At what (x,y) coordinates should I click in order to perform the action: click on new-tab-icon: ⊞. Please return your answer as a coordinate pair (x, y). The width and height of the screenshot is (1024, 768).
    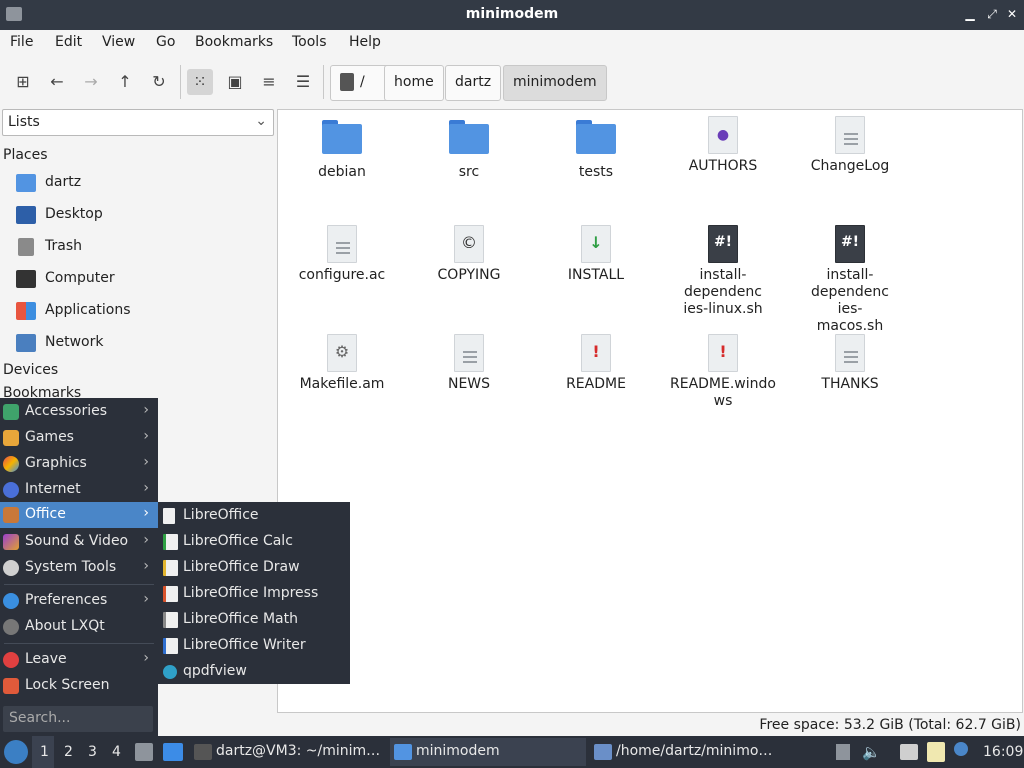
    Looking at the image, I should click on (23, 82).